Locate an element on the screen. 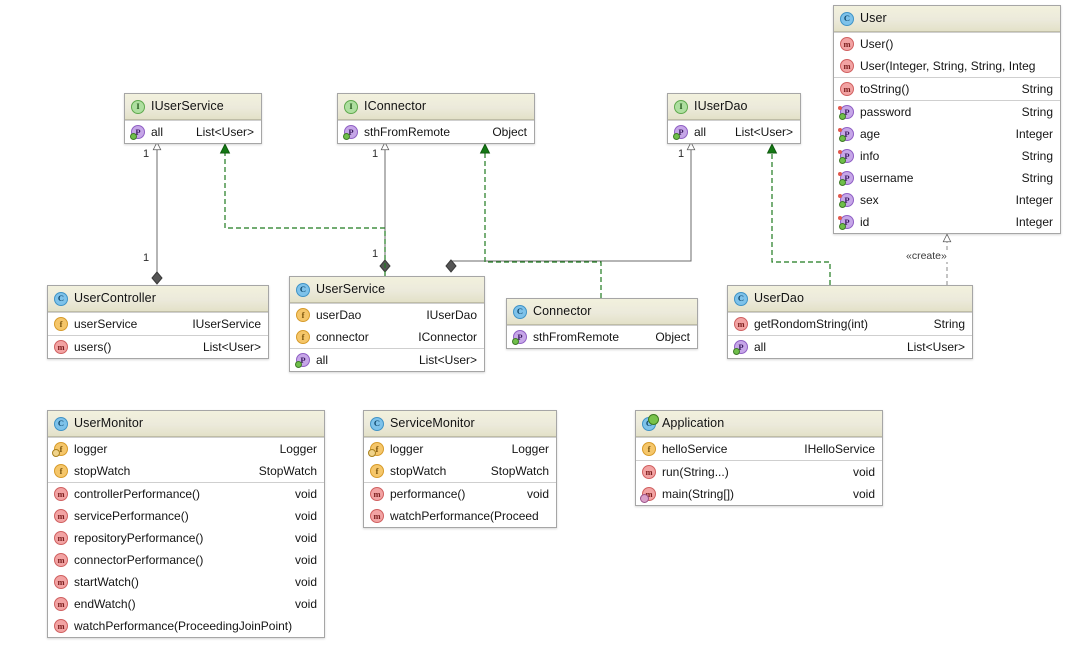  method-main-icon: m is located at coordinates (648, 495).